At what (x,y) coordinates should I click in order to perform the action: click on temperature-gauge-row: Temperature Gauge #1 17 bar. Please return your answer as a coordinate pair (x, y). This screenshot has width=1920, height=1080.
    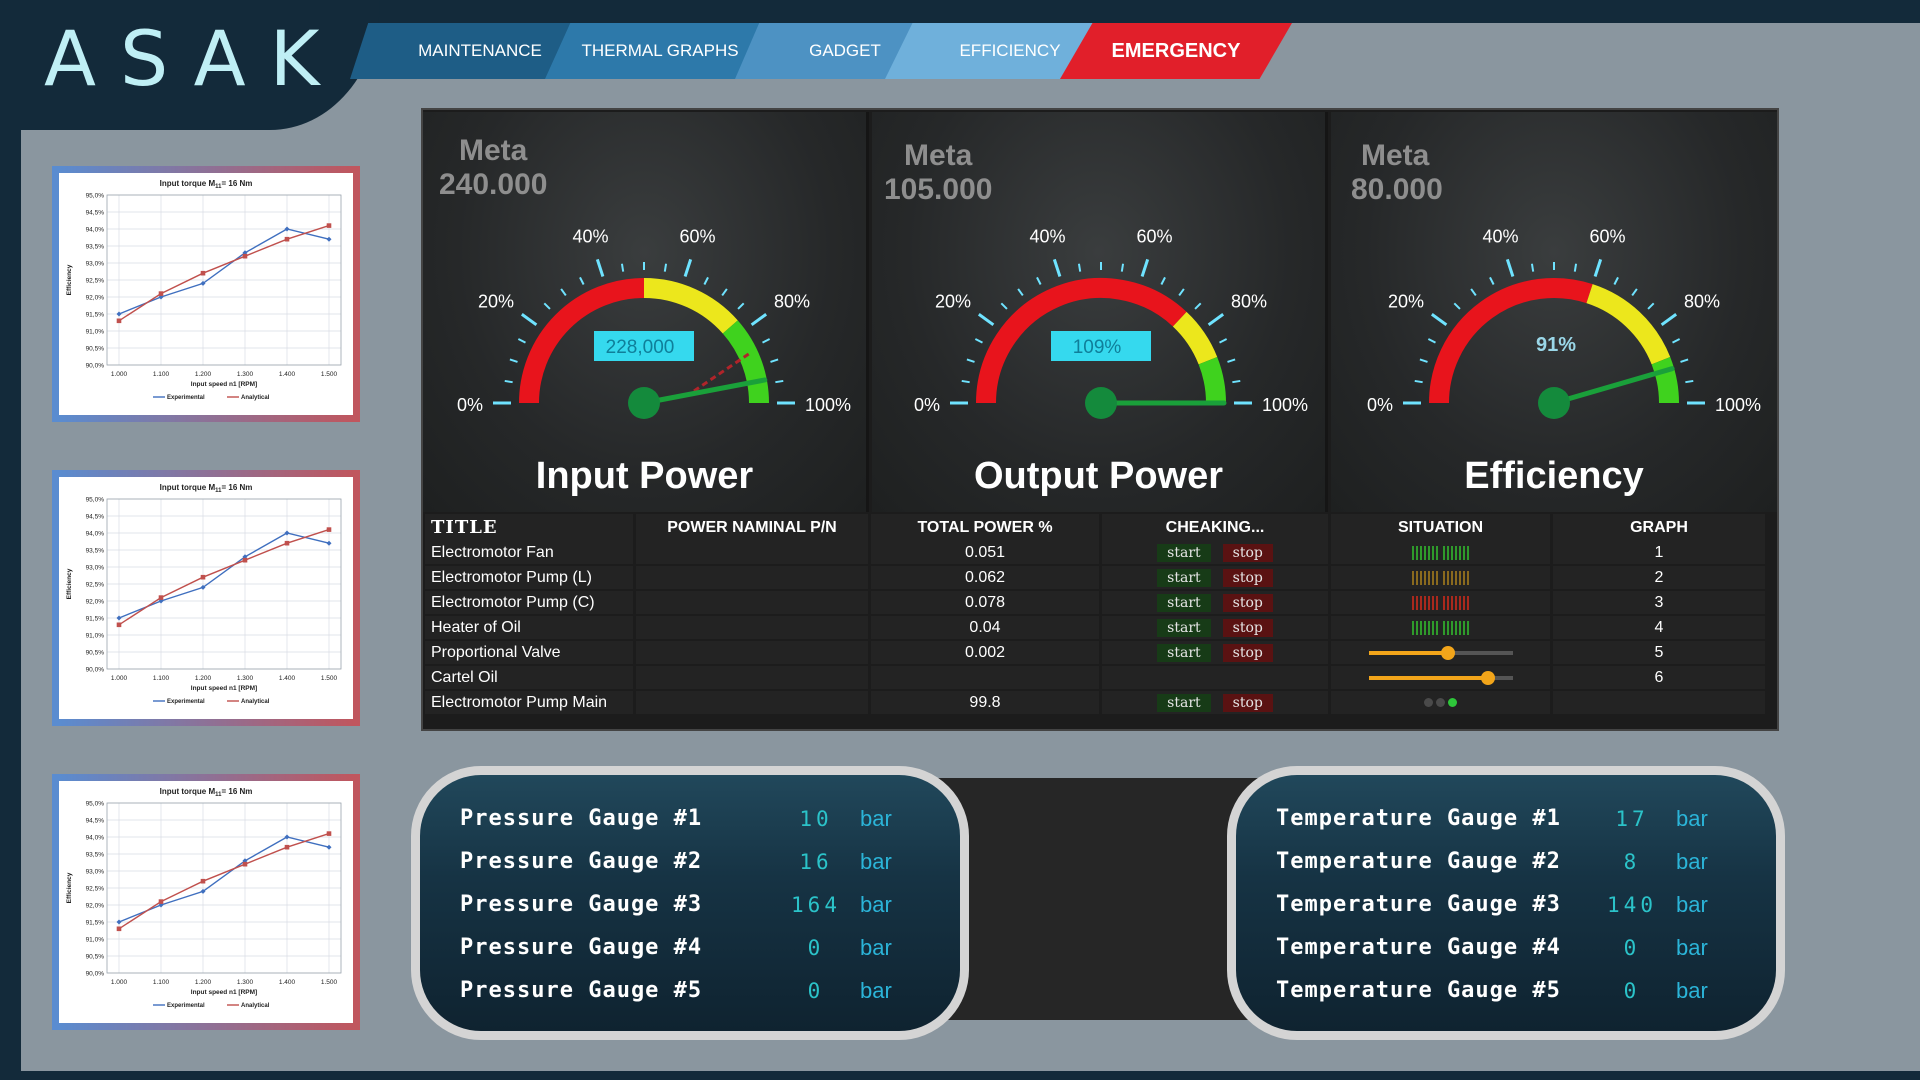
    Looking at the image, I should click on (1526, 818).